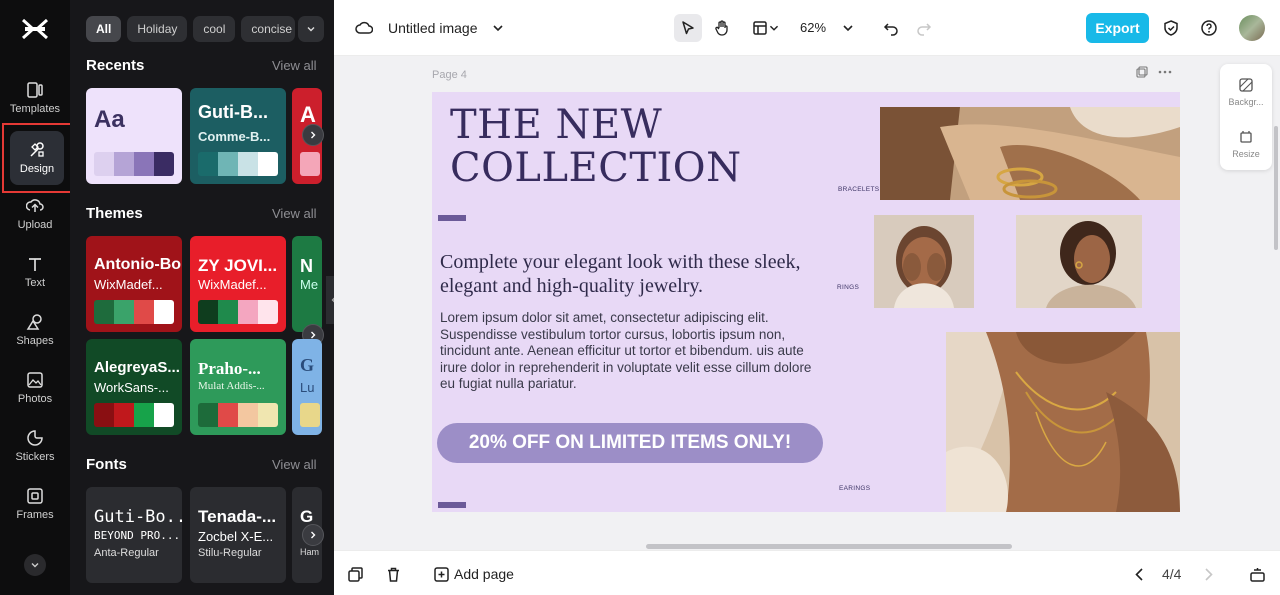  I want to click on rail-item-photos: Photos, so click(35, 388).